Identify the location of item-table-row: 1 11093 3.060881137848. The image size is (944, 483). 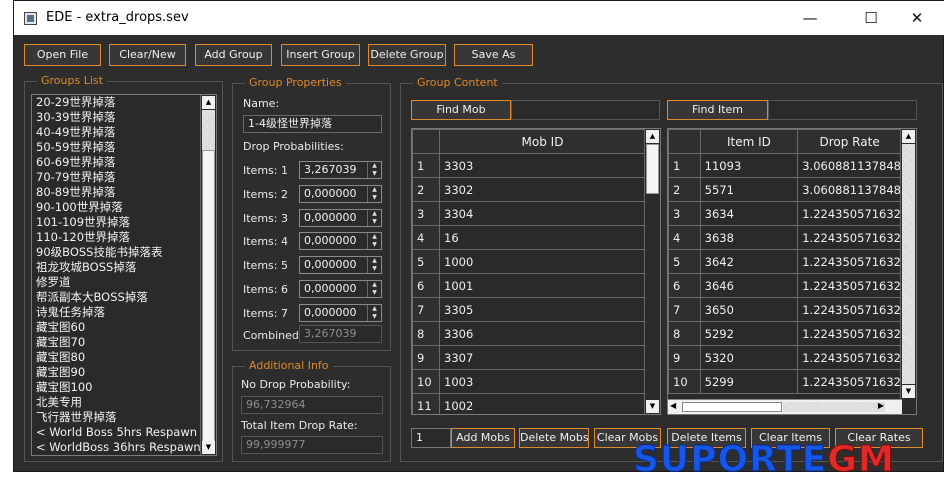
(785, 165).